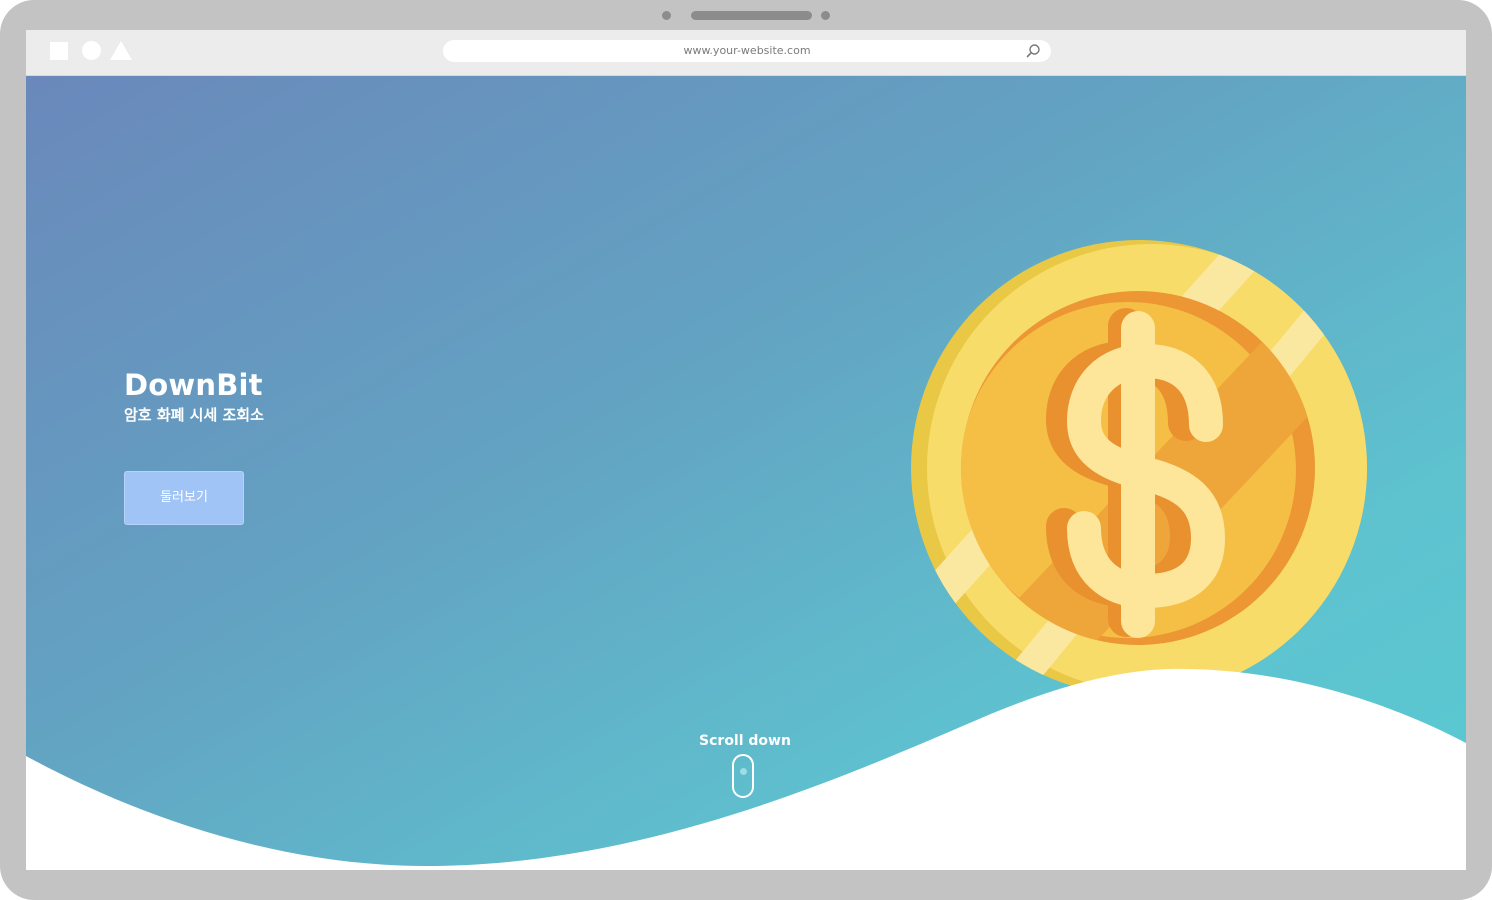 Image resolution: width=1492 pixels, height=900 pixels. I want to click on triangle-shape-icon, so click(121, 50).